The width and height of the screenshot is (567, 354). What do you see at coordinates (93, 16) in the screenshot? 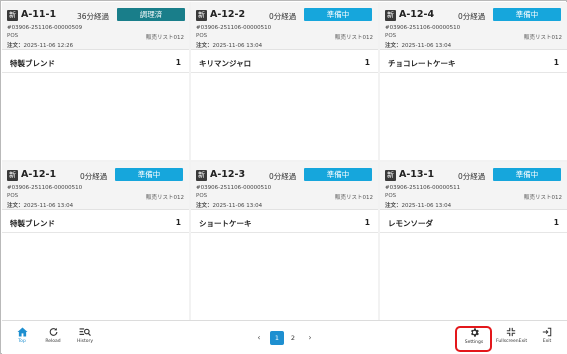
I see `elapsed-time: 36分経過` at bounding box center [93, 16].